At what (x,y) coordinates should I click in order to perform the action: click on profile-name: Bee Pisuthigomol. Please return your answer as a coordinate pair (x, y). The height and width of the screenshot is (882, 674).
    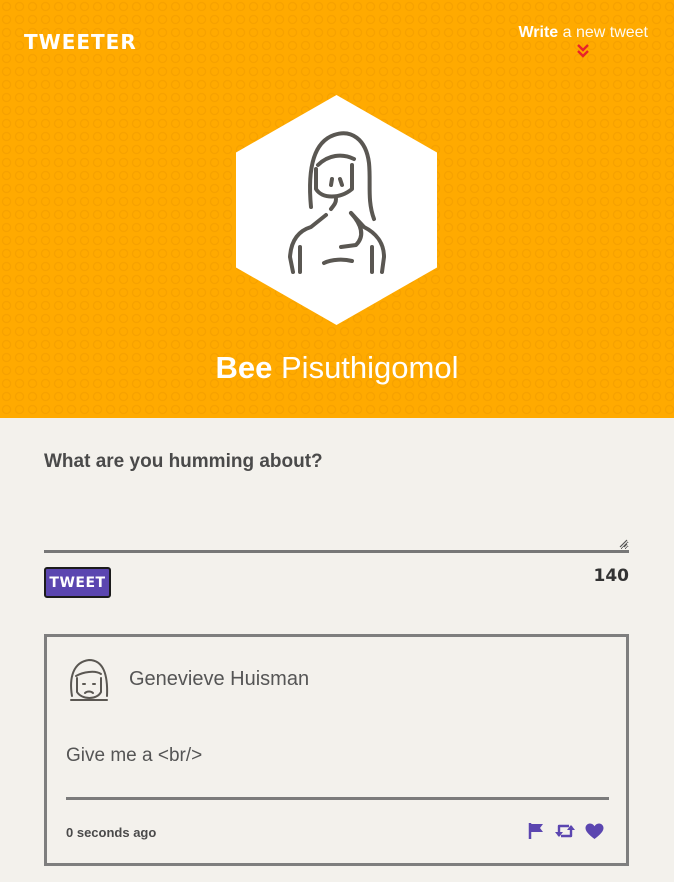
    Looking at the image, I should click on (337, 368).